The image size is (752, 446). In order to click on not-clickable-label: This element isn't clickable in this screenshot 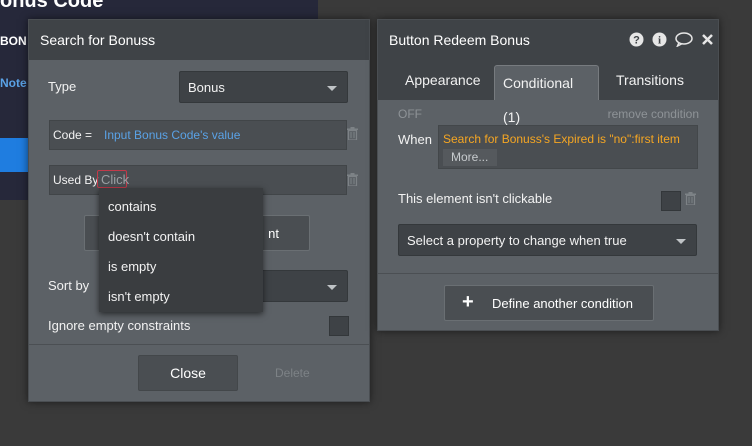, I will do `click(475, 198)`.